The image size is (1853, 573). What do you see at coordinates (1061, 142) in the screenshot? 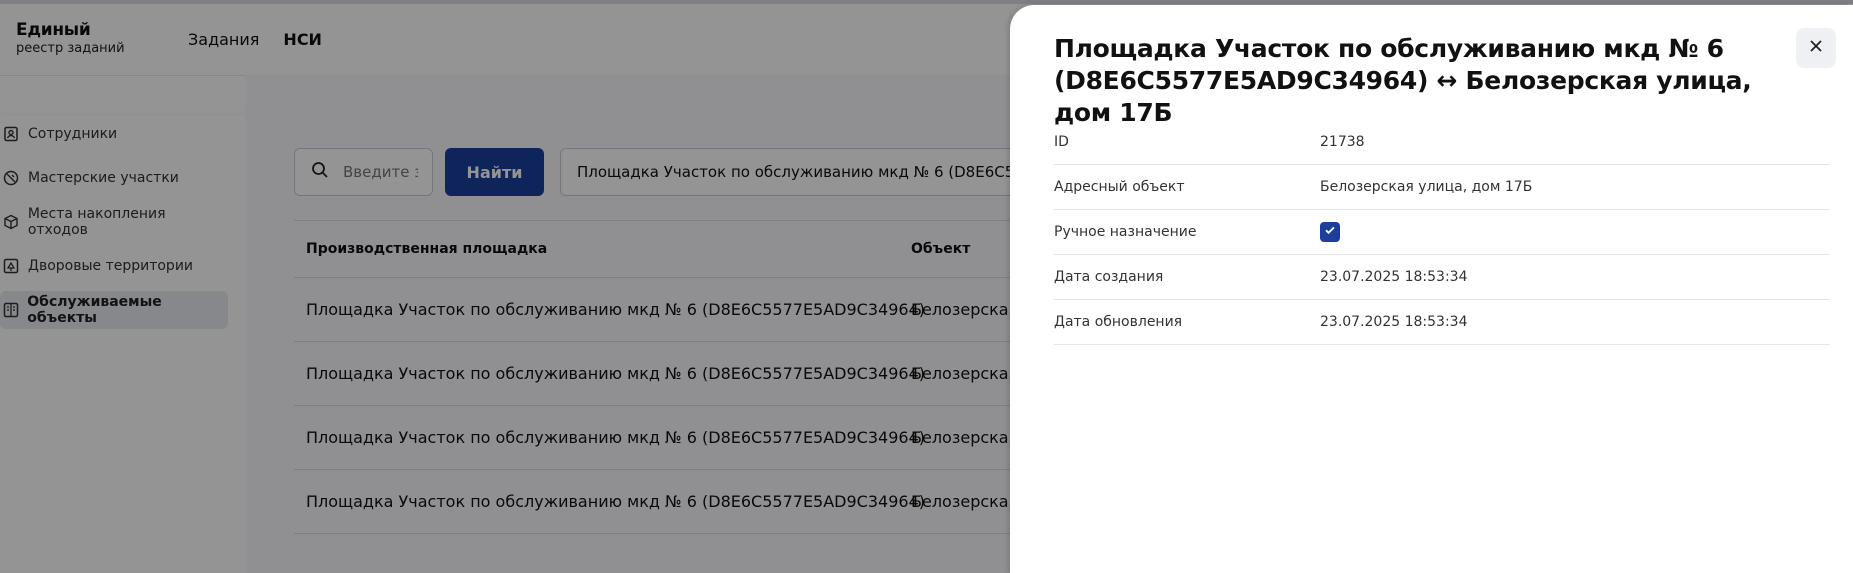
I see `field-label: ID` at bounding box center [1061, 142].